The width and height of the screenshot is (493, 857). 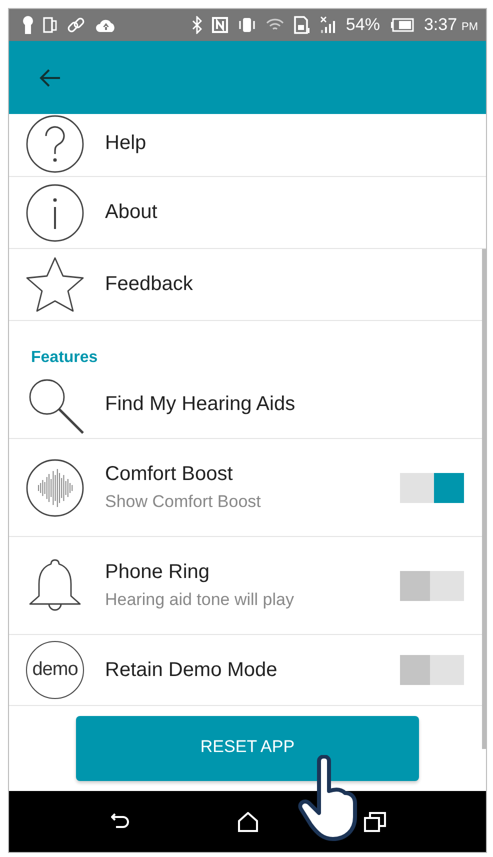 What do you see at coordinates (328, 25) in the screenshot?
I see `signal-icon` at bounding box center [328, 25].